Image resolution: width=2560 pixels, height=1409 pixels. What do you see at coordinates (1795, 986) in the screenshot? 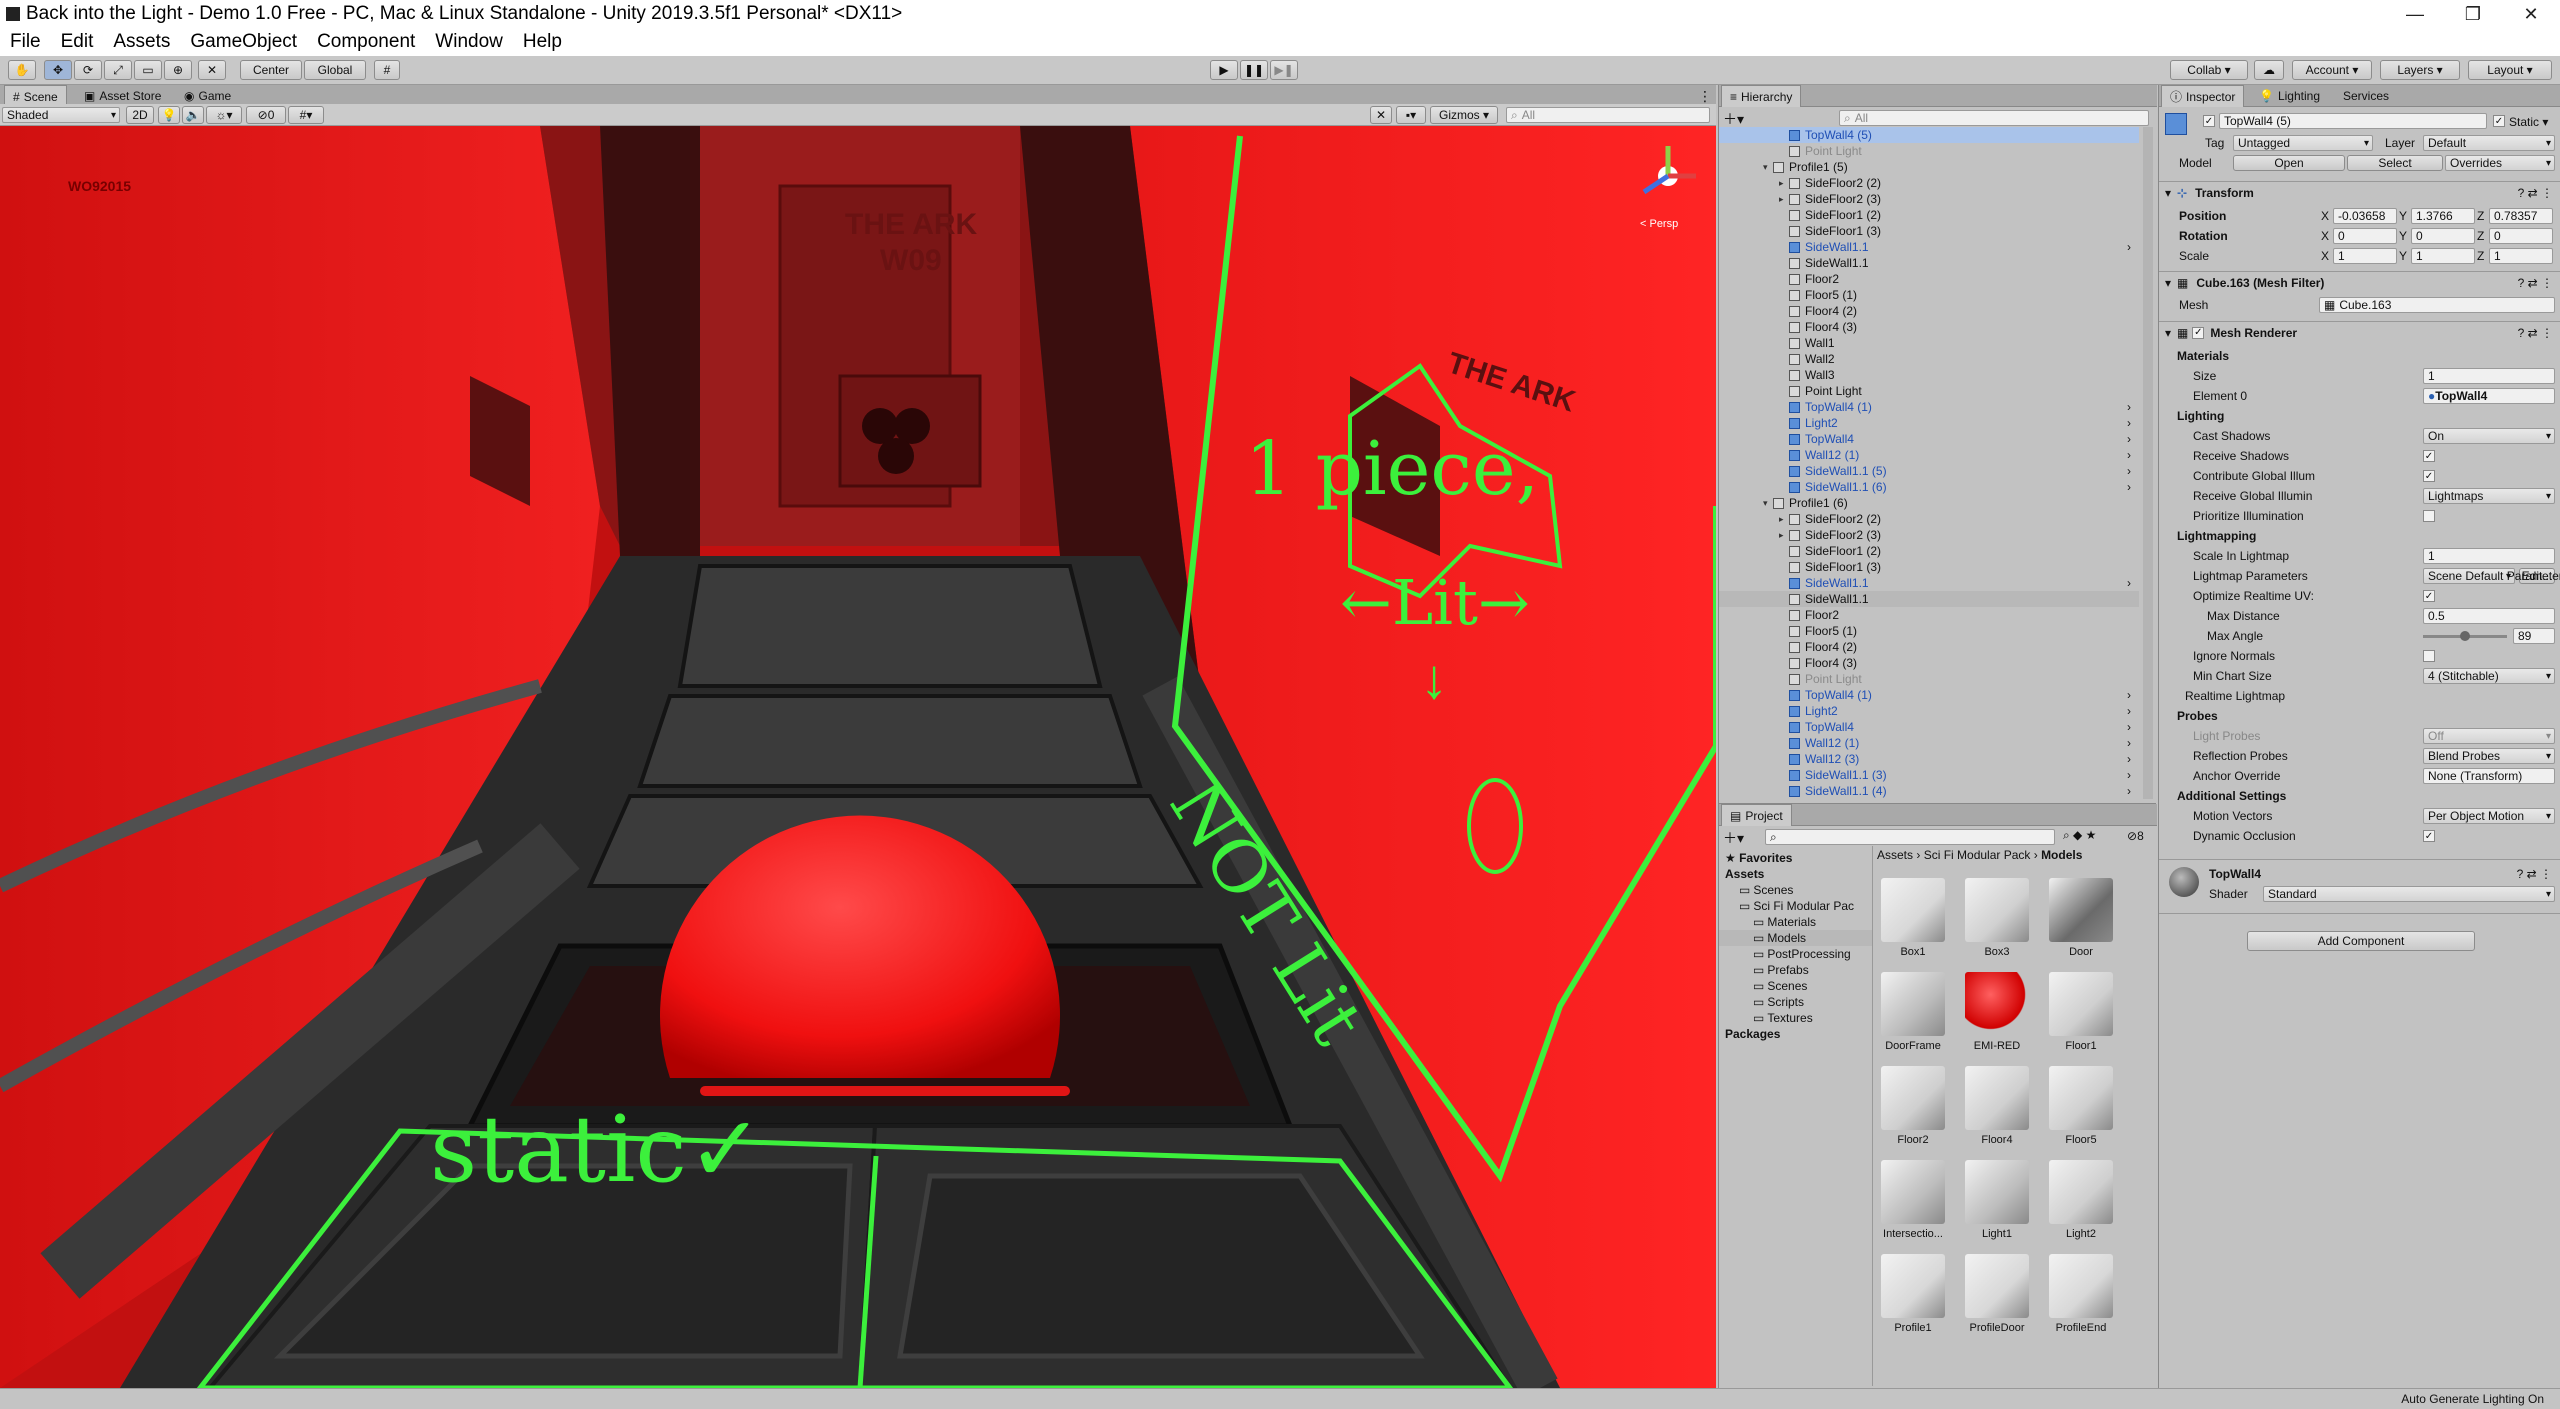
I see `project-folder: ▭ Scenes` at bounding box center [1795, 986].